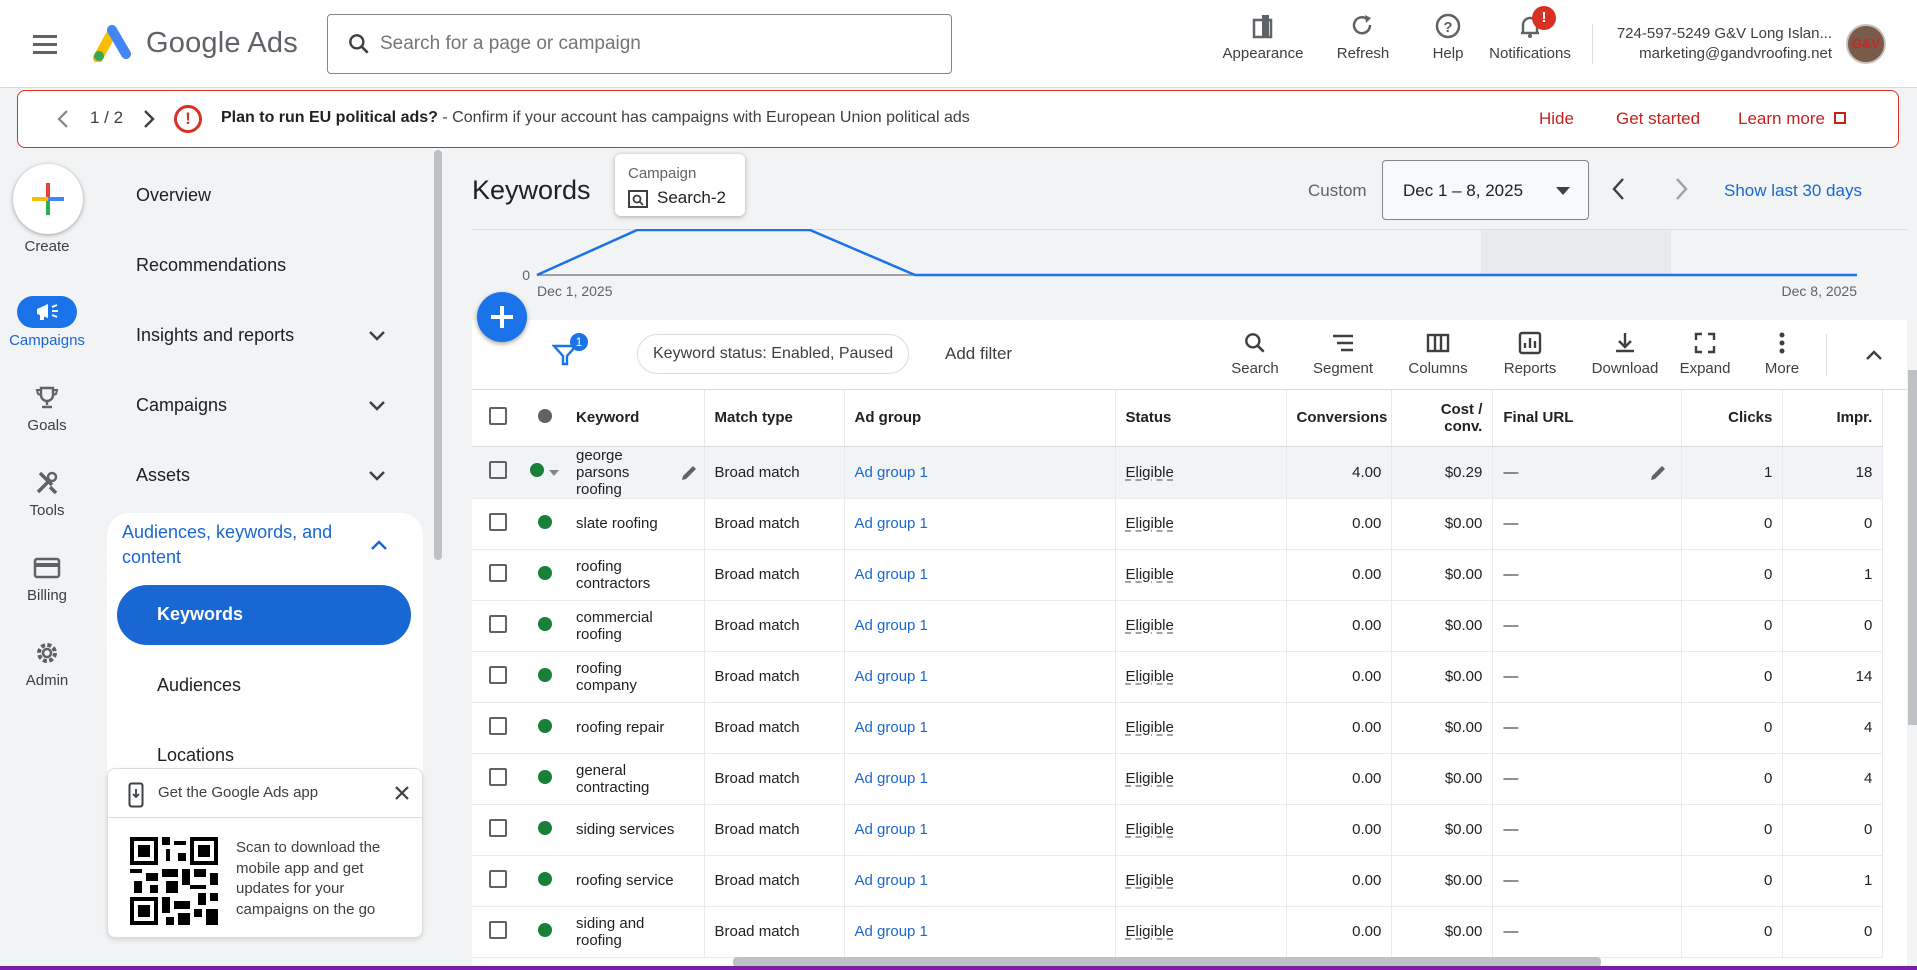  What do you see at coordinates (1619, 189) in the screenshot?
I see `prev-period-icon` at bounding box center [1619, 189].